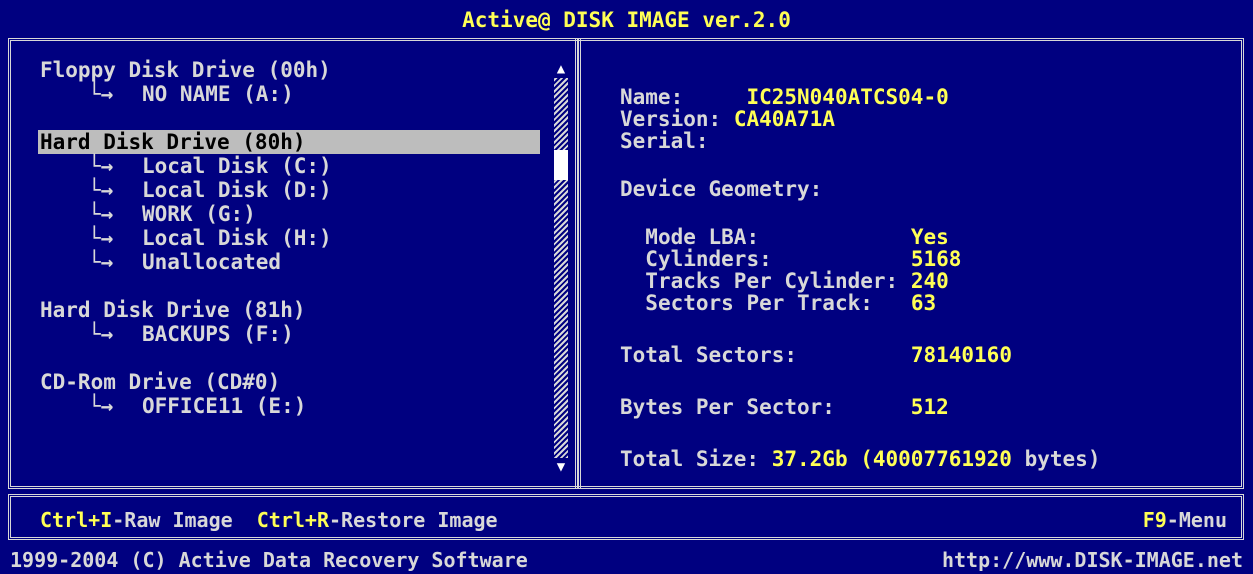 The width and height of the screenshot is (1253, 574). Describe the element at coordinates (929, 237) in the screenshot. I see `mode-lba-value: Yes` at that location.